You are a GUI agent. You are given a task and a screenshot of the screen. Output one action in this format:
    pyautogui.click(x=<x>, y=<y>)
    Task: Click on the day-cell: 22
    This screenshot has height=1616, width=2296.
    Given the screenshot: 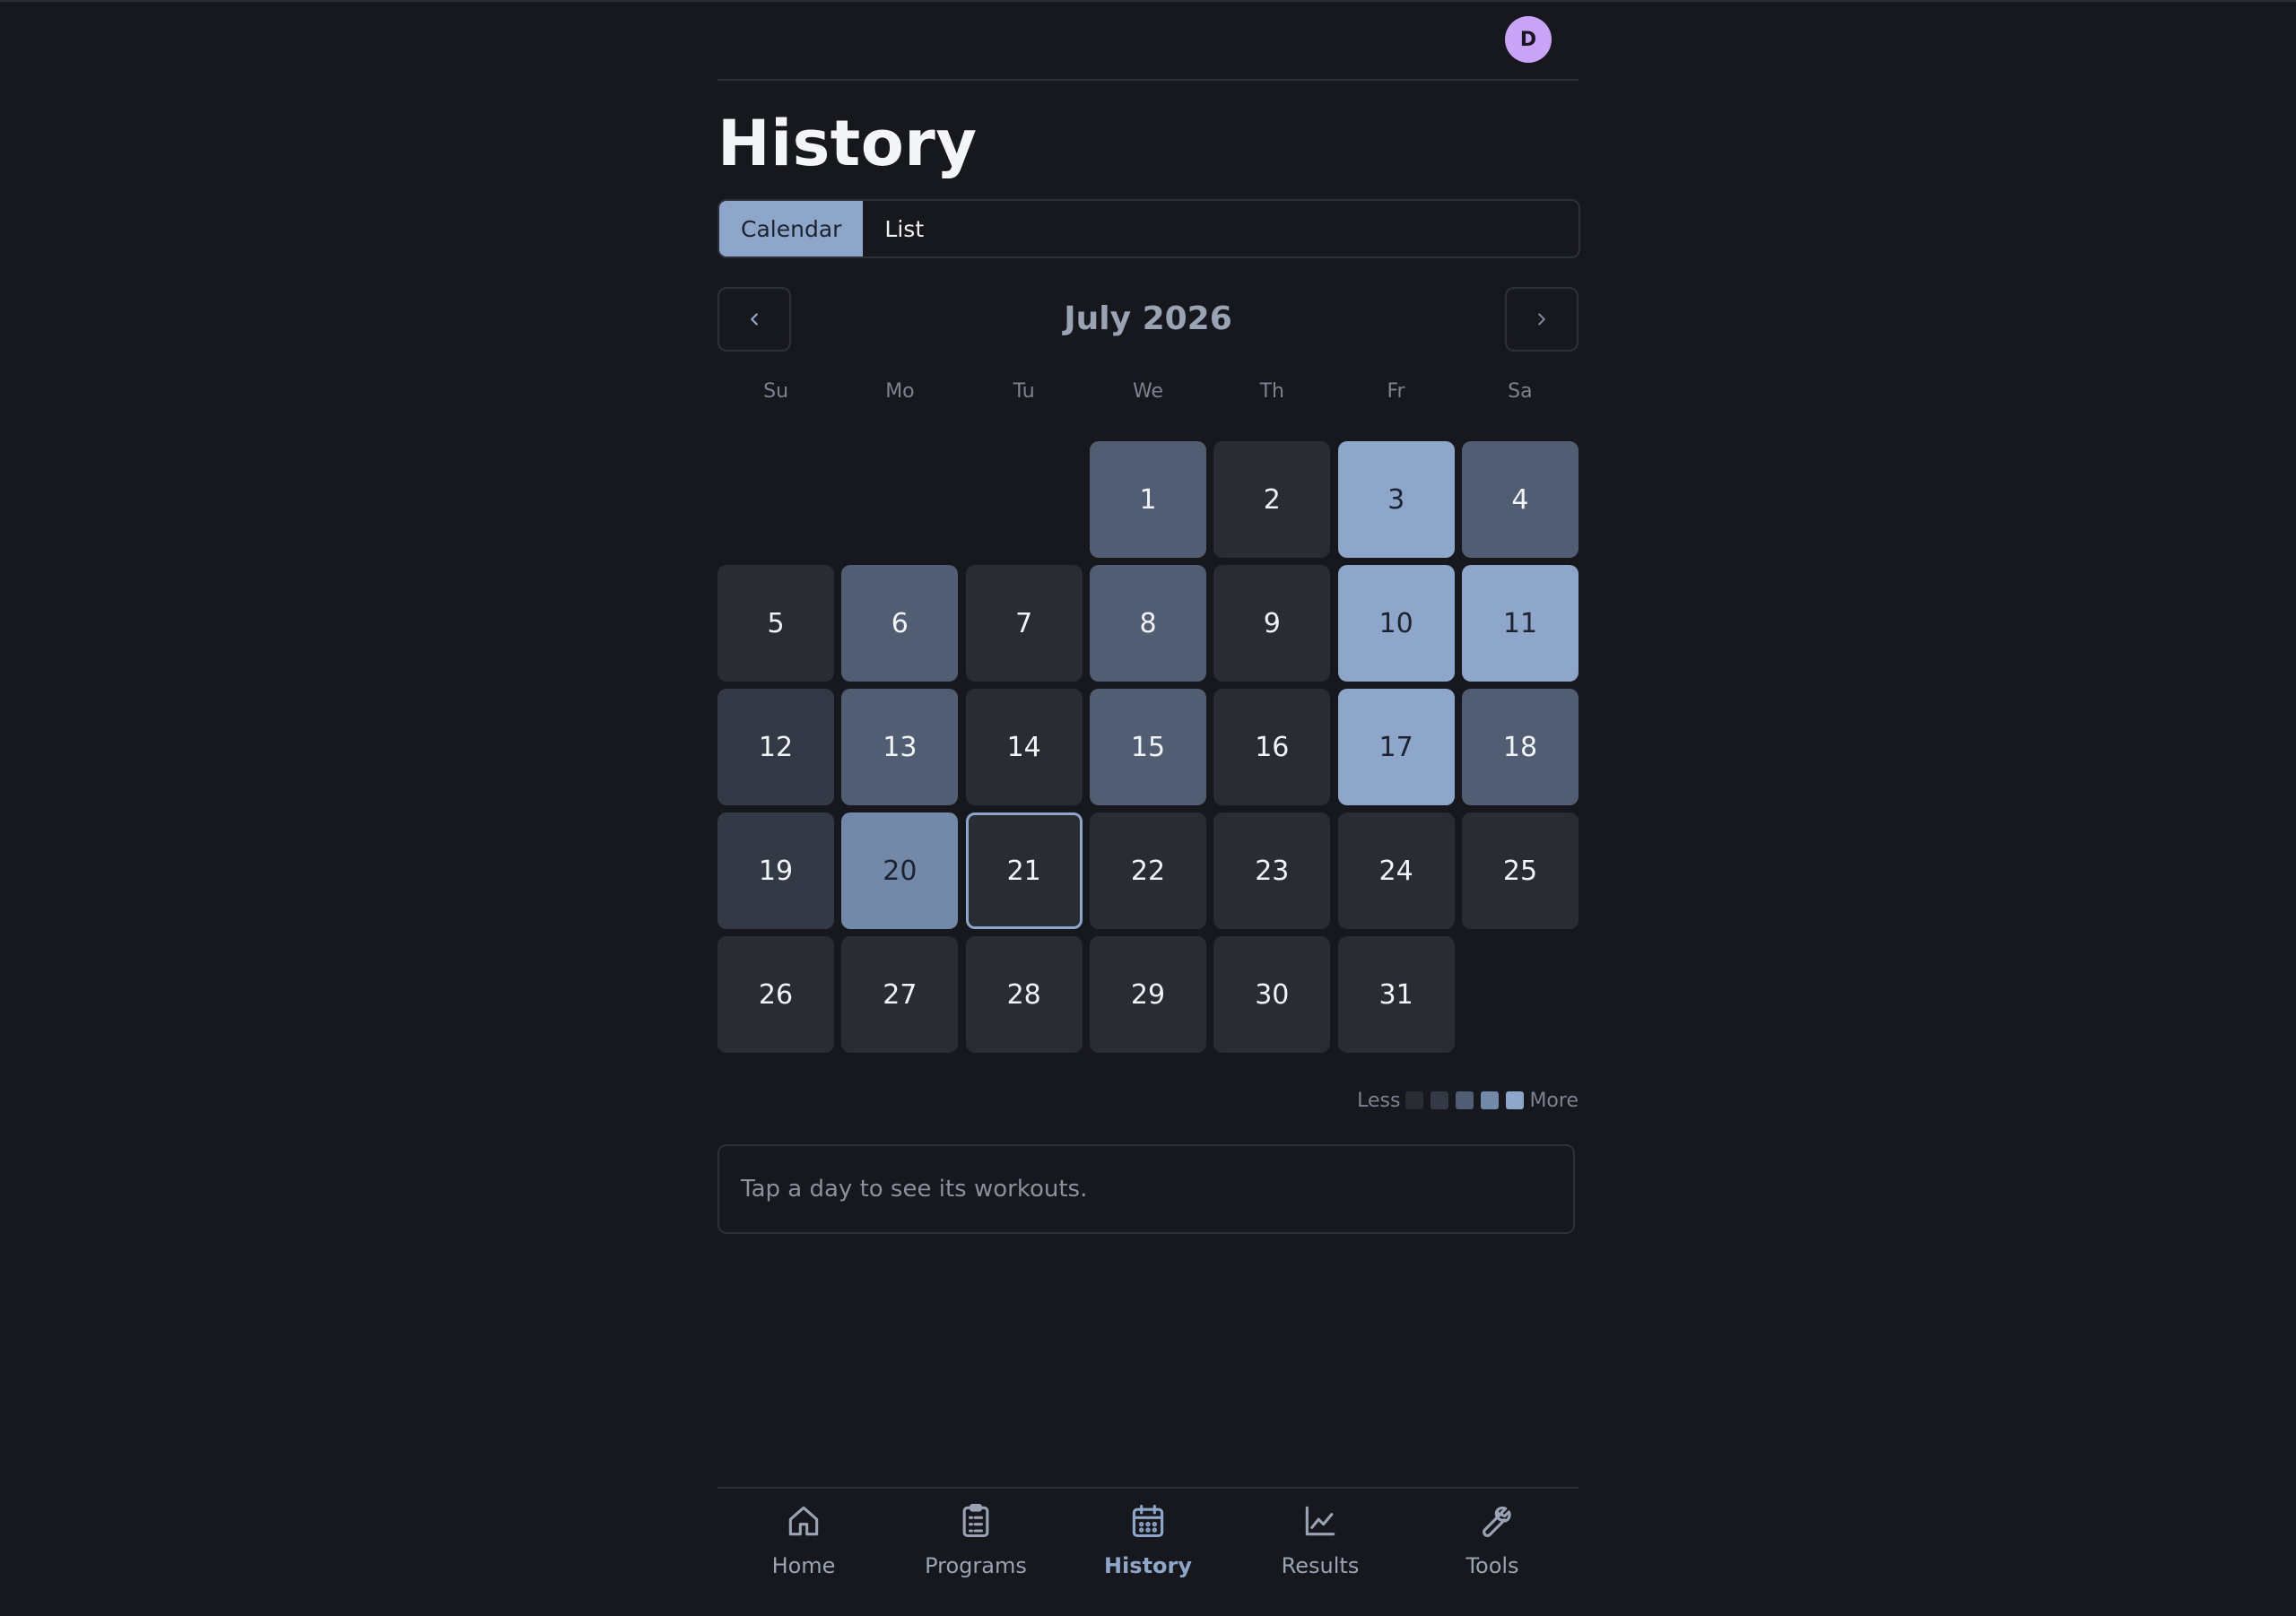 What is the action you would take?
    pyautogui.click(x=1147, y=870)
    